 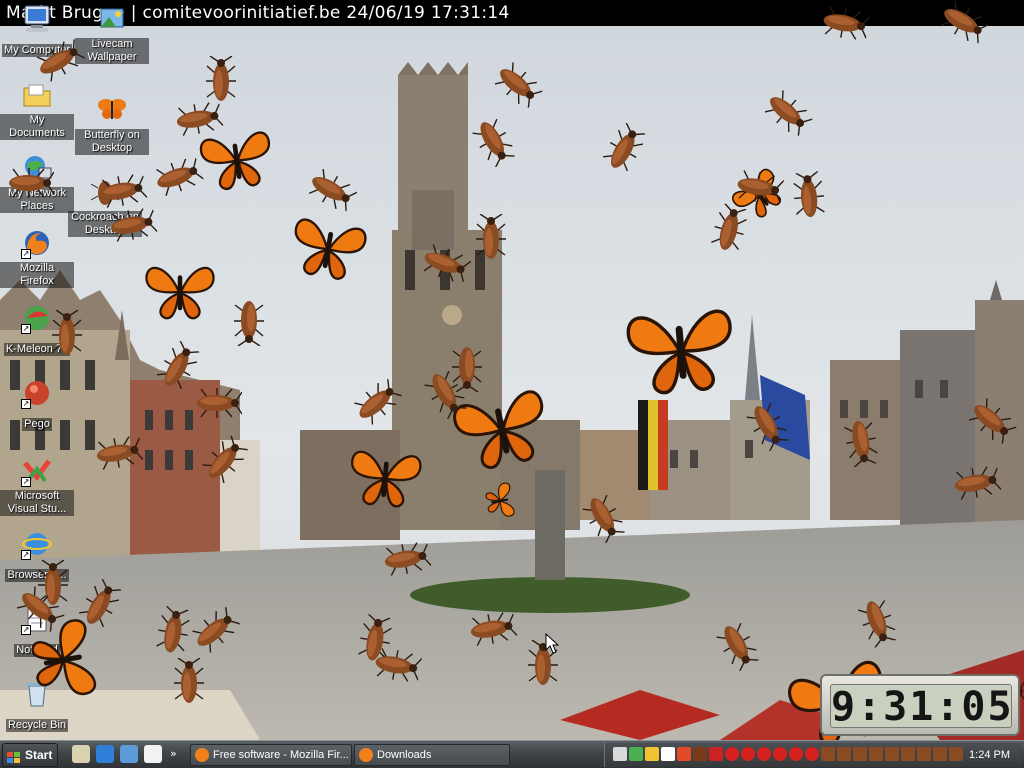 What do you see at coordinates (37, 318) in the screenshot?
I see `kmeleon-icon: ↗` at bounding box center [37, 318].